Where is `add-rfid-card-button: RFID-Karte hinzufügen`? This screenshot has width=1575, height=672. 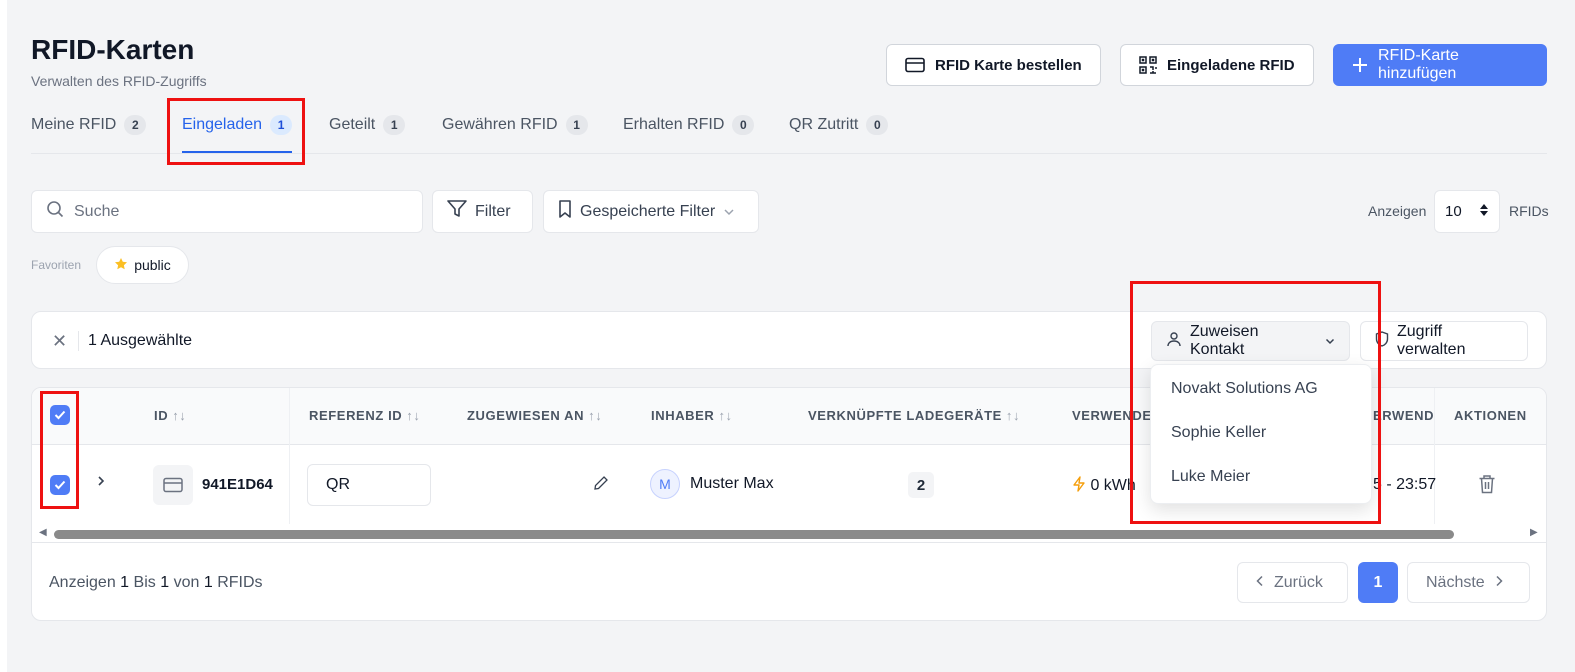
add-rfid-card-button: RFID-Karte hinzufügen is located at coordinates (1440, 65).